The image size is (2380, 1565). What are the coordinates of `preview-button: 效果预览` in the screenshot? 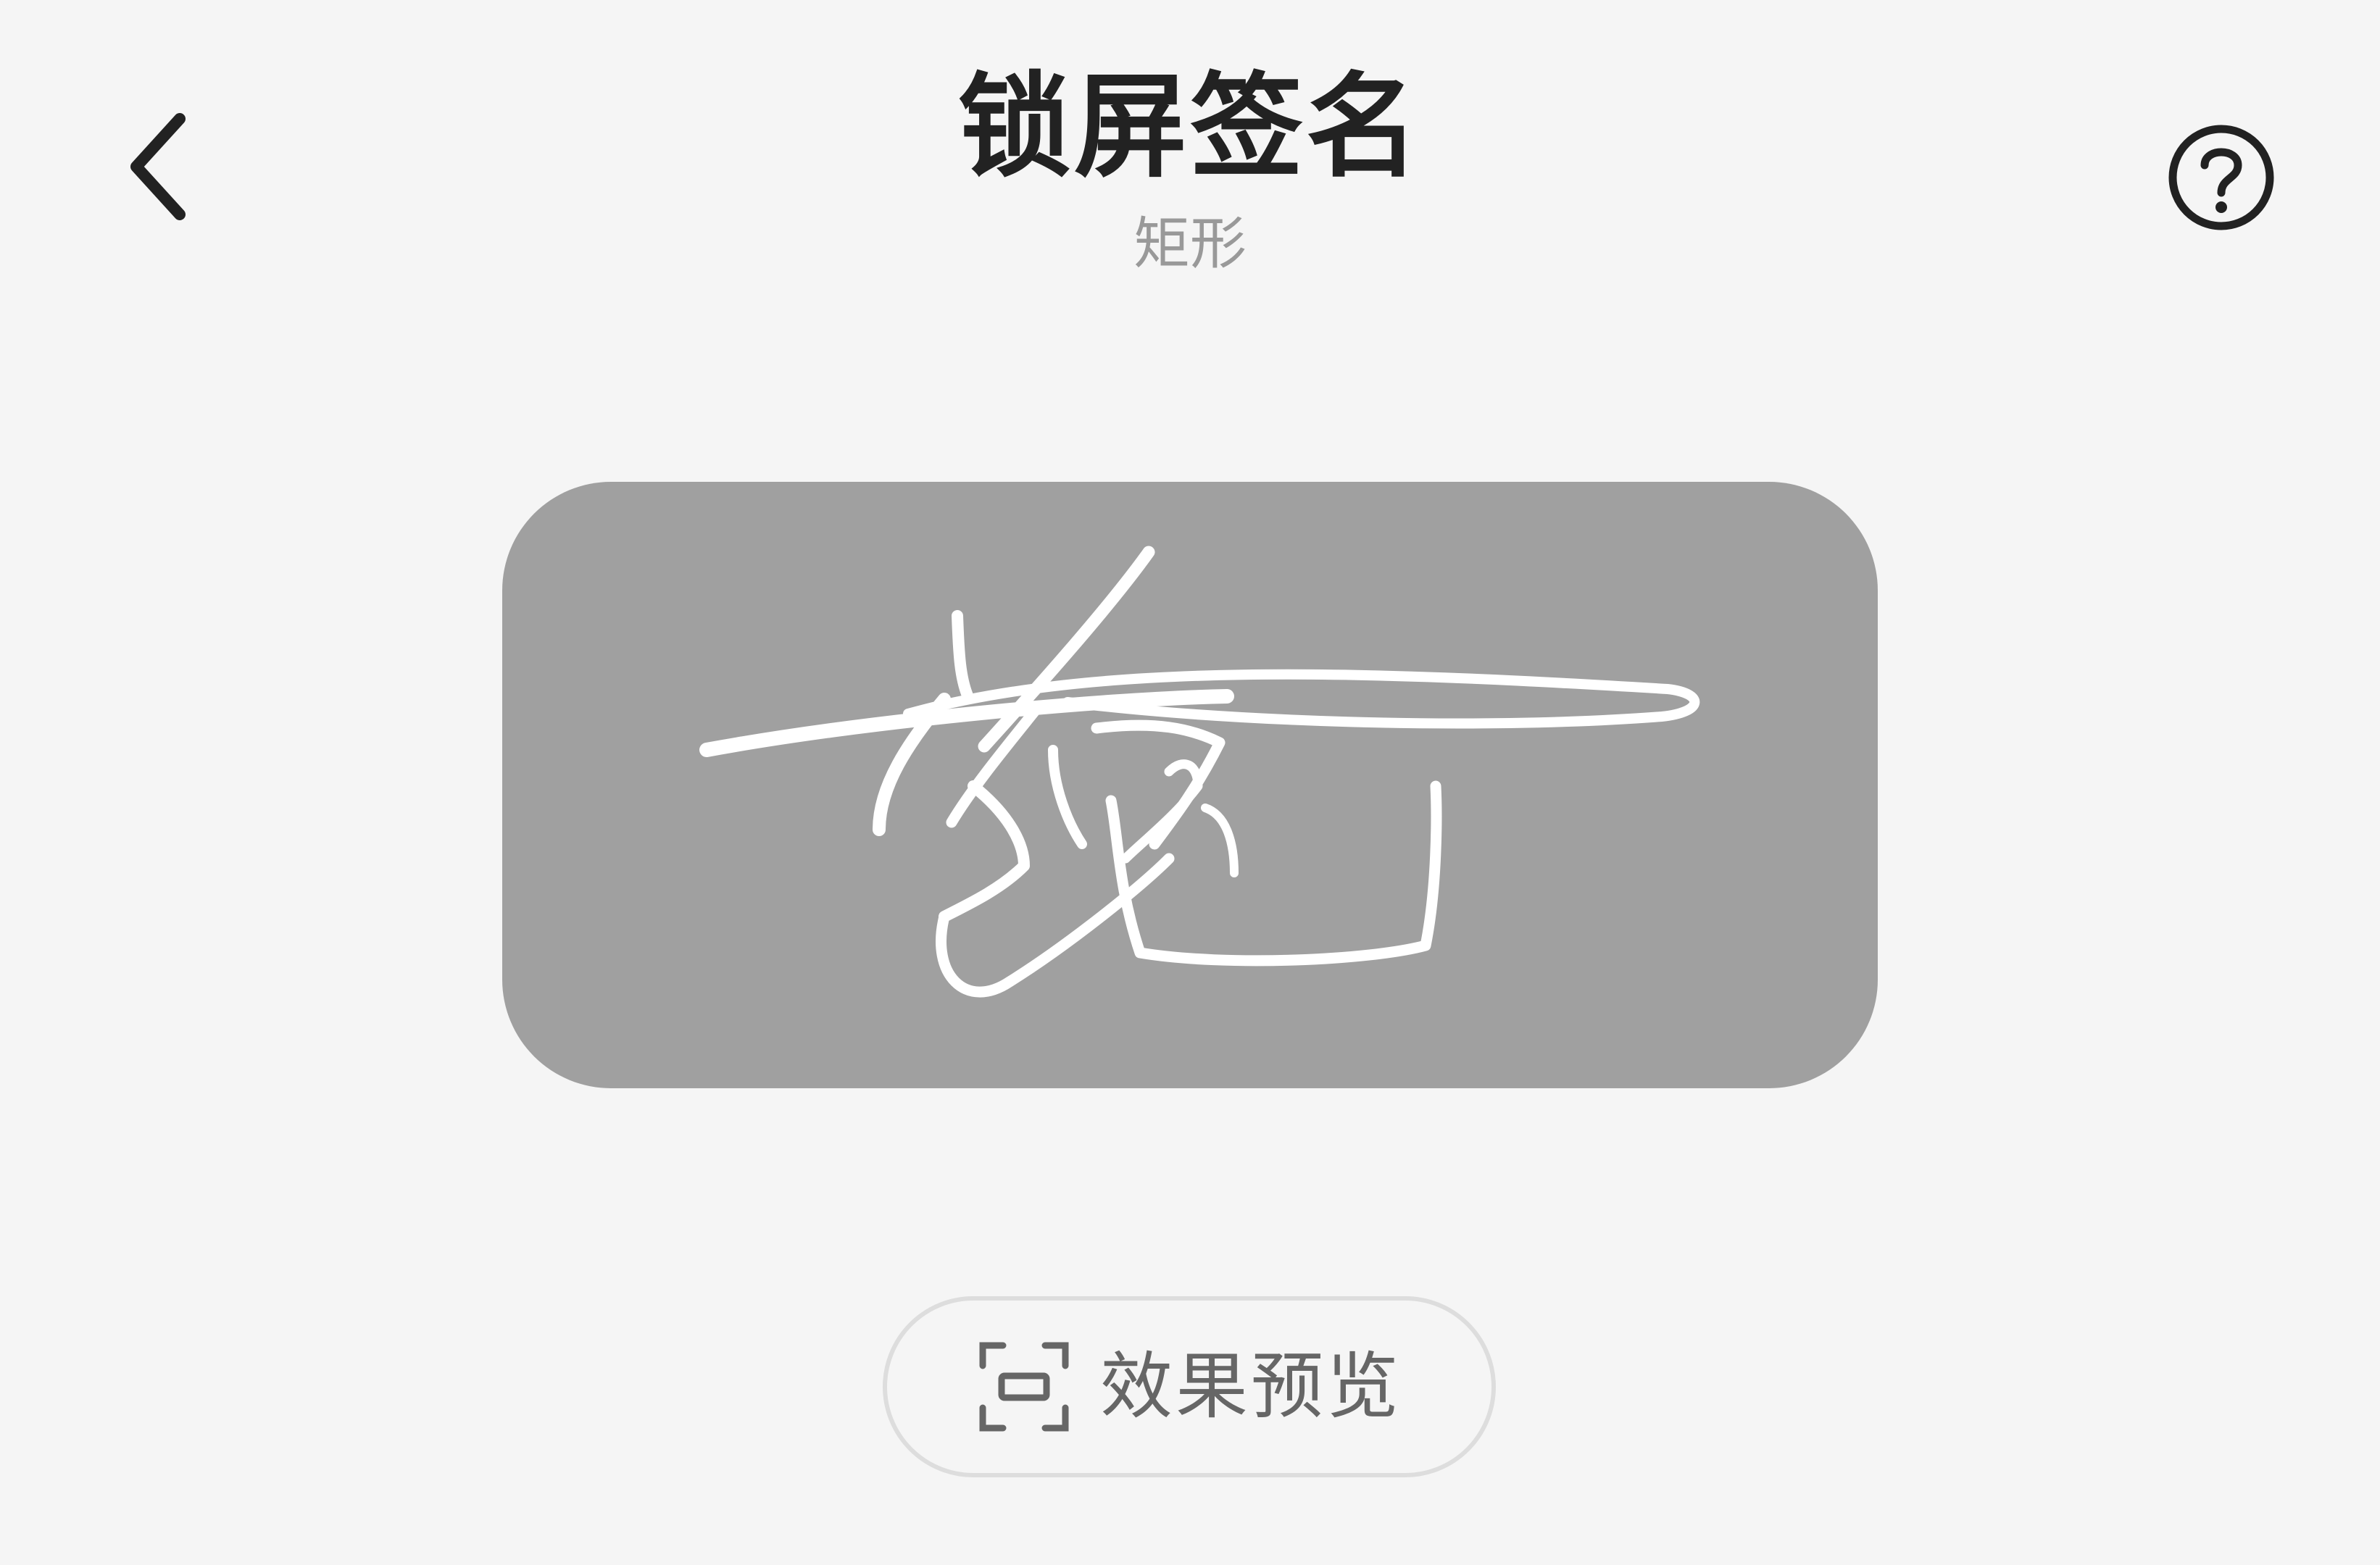 It's located at (1190, 1386).